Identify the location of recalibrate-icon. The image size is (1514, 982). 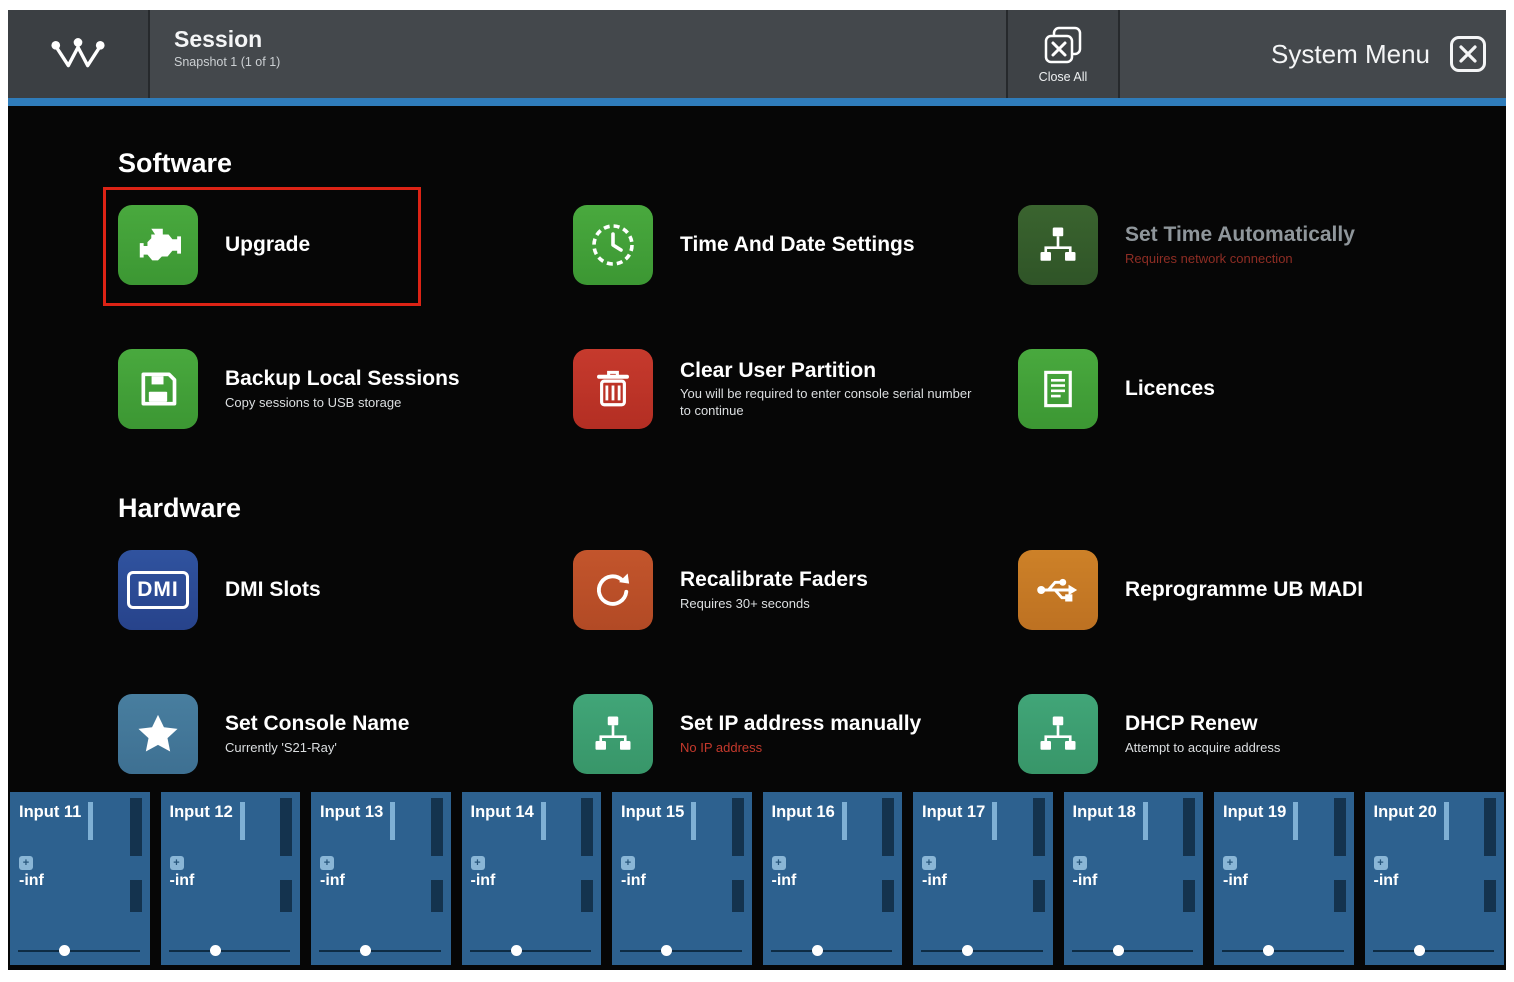
(613, 590).